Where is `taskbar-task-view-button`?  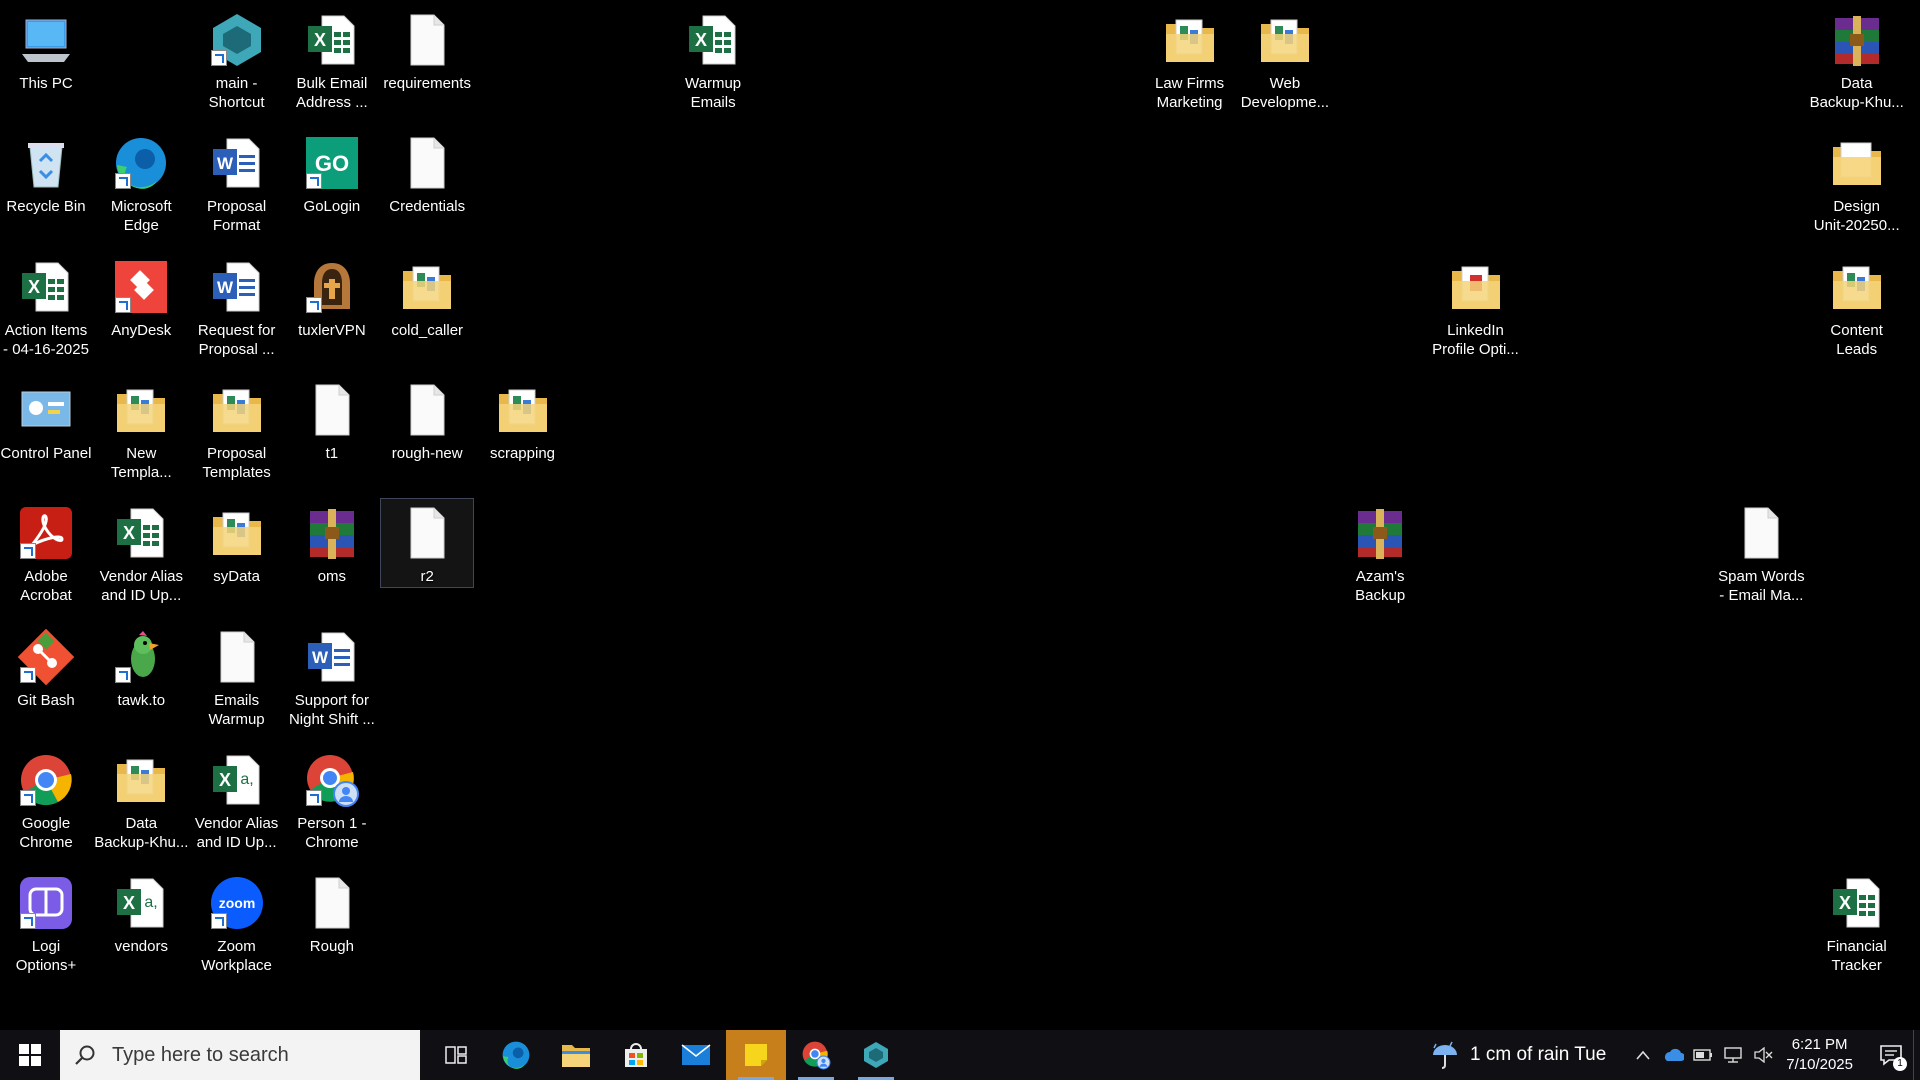
taskbar-task-view-button is located at coordinates (456, 1055).